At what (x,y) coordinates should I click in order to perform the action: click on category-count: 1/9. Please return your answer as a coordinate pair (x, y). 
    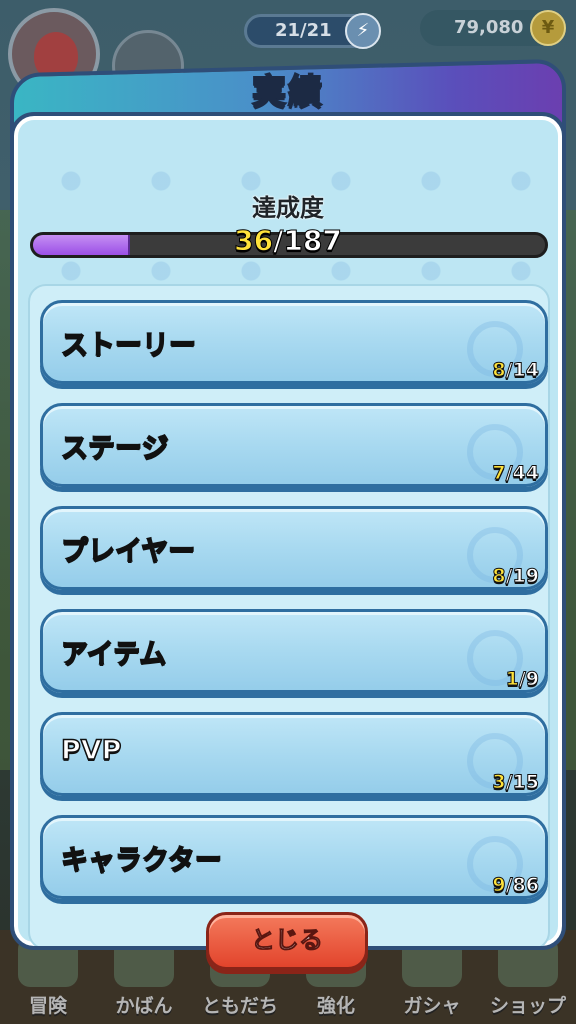
    Looking at the image, I should click on (522, 679).